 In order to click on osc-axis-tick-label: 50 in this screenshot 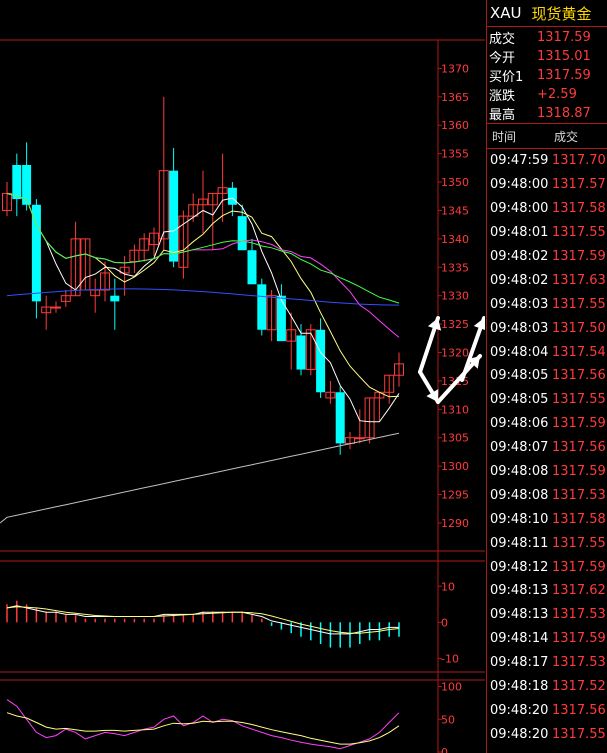, I will do `click(448, 719)`.